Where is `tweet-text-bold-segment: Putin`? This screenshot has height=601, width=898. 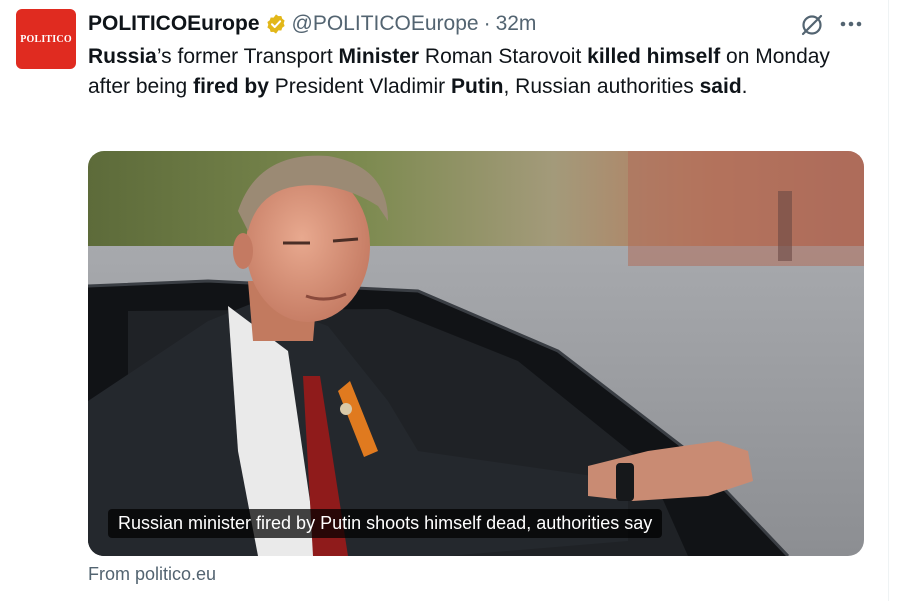 tweet-text-bold-segment: Putin is located at coordinates (477, 86).